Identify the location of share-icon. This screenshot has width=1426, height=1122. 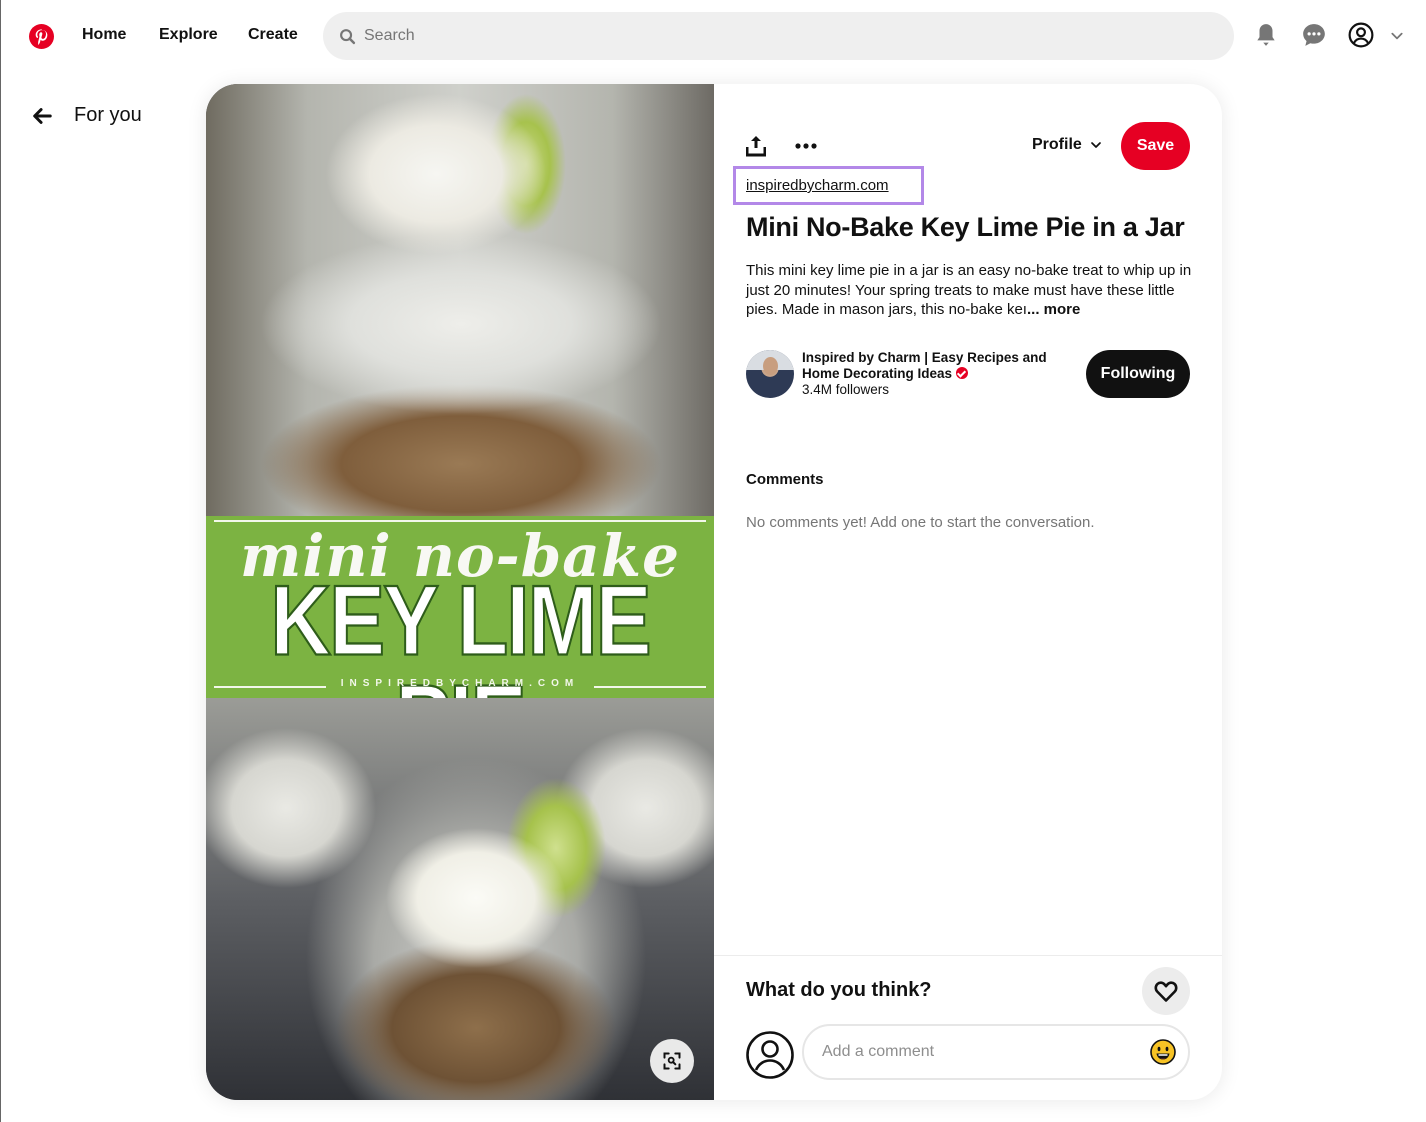
(756, 146).